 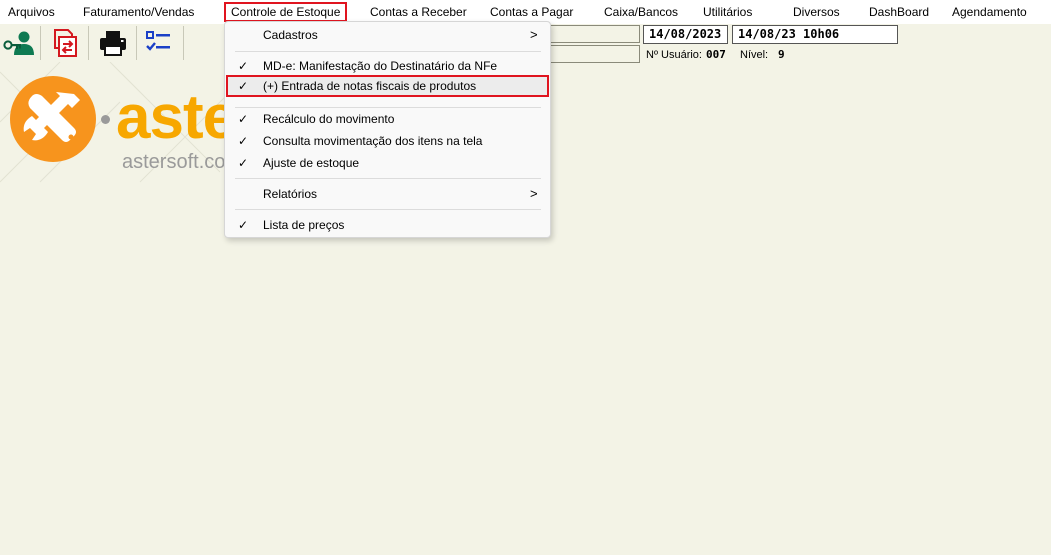 What do you see at coordinates (989, 12) in the screenshot?
I see `menu-agendamento: Agendamento` at bounding box center [989, 12].